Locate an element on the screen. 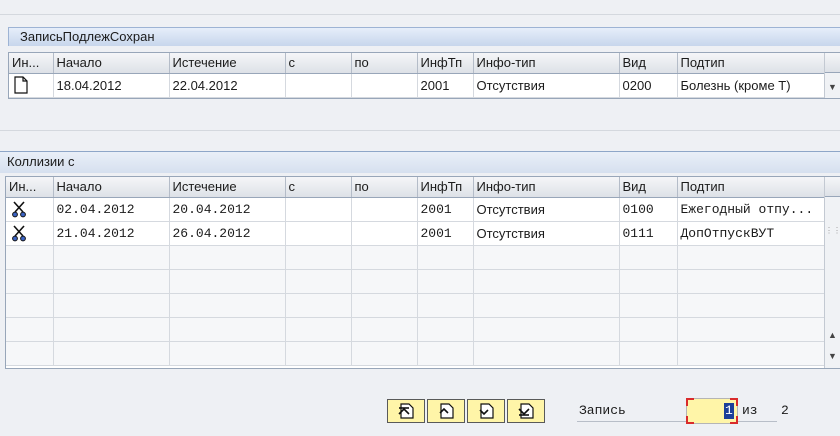 This screenshot has height=436, width=840. start-cell: 02.04.2012 is located at coordinates (111, 209).